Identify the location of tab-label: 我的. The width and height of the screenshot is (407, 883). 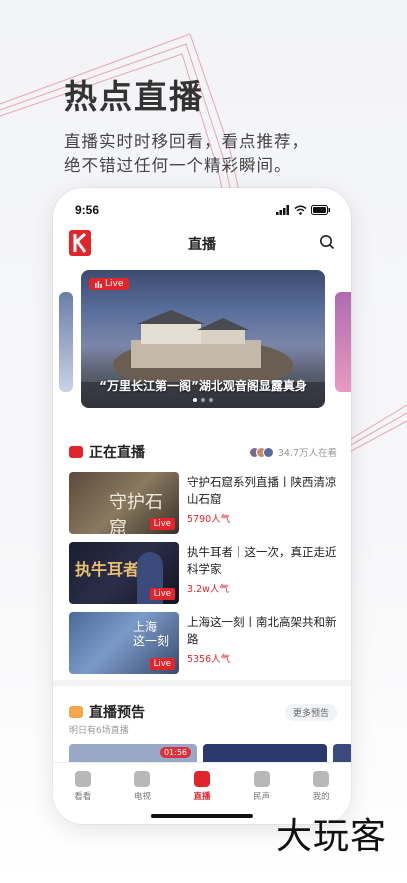
(321, 797).